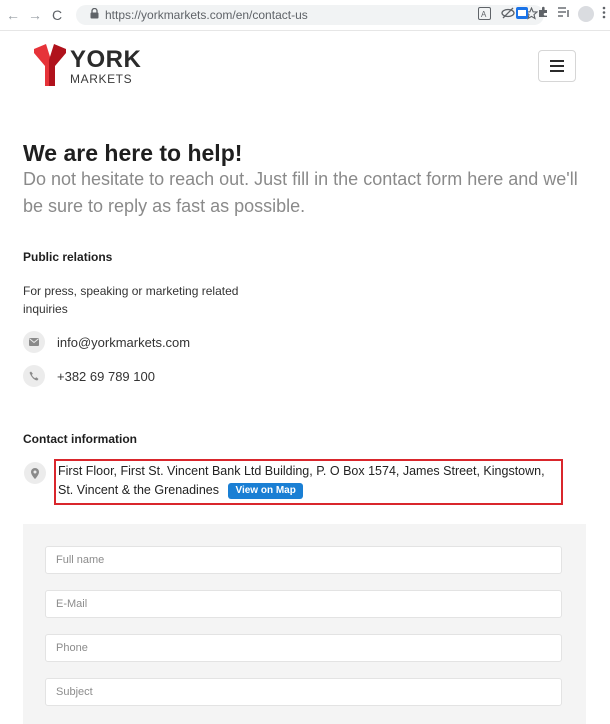 The width and height of the screenshot is (610, 724). What do you see at coordinates (57, 15) in the screenshot?
I see `reload-icon: C` at bounding box center [57, 15].